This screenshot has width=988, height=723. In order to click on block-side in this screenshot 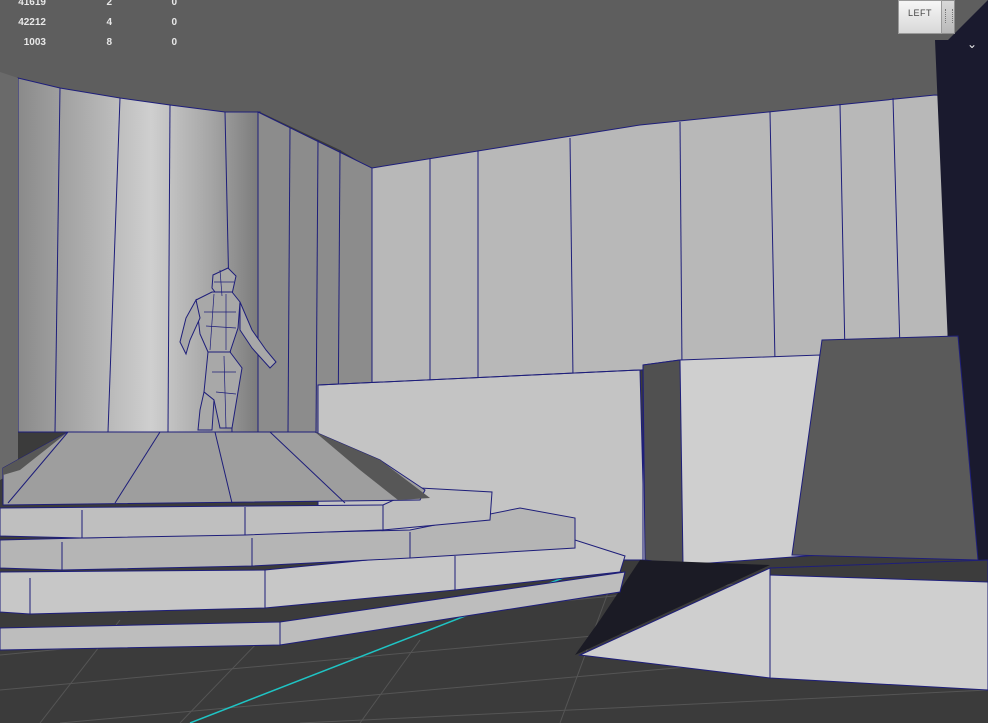, I will do `click(663, 462)`.